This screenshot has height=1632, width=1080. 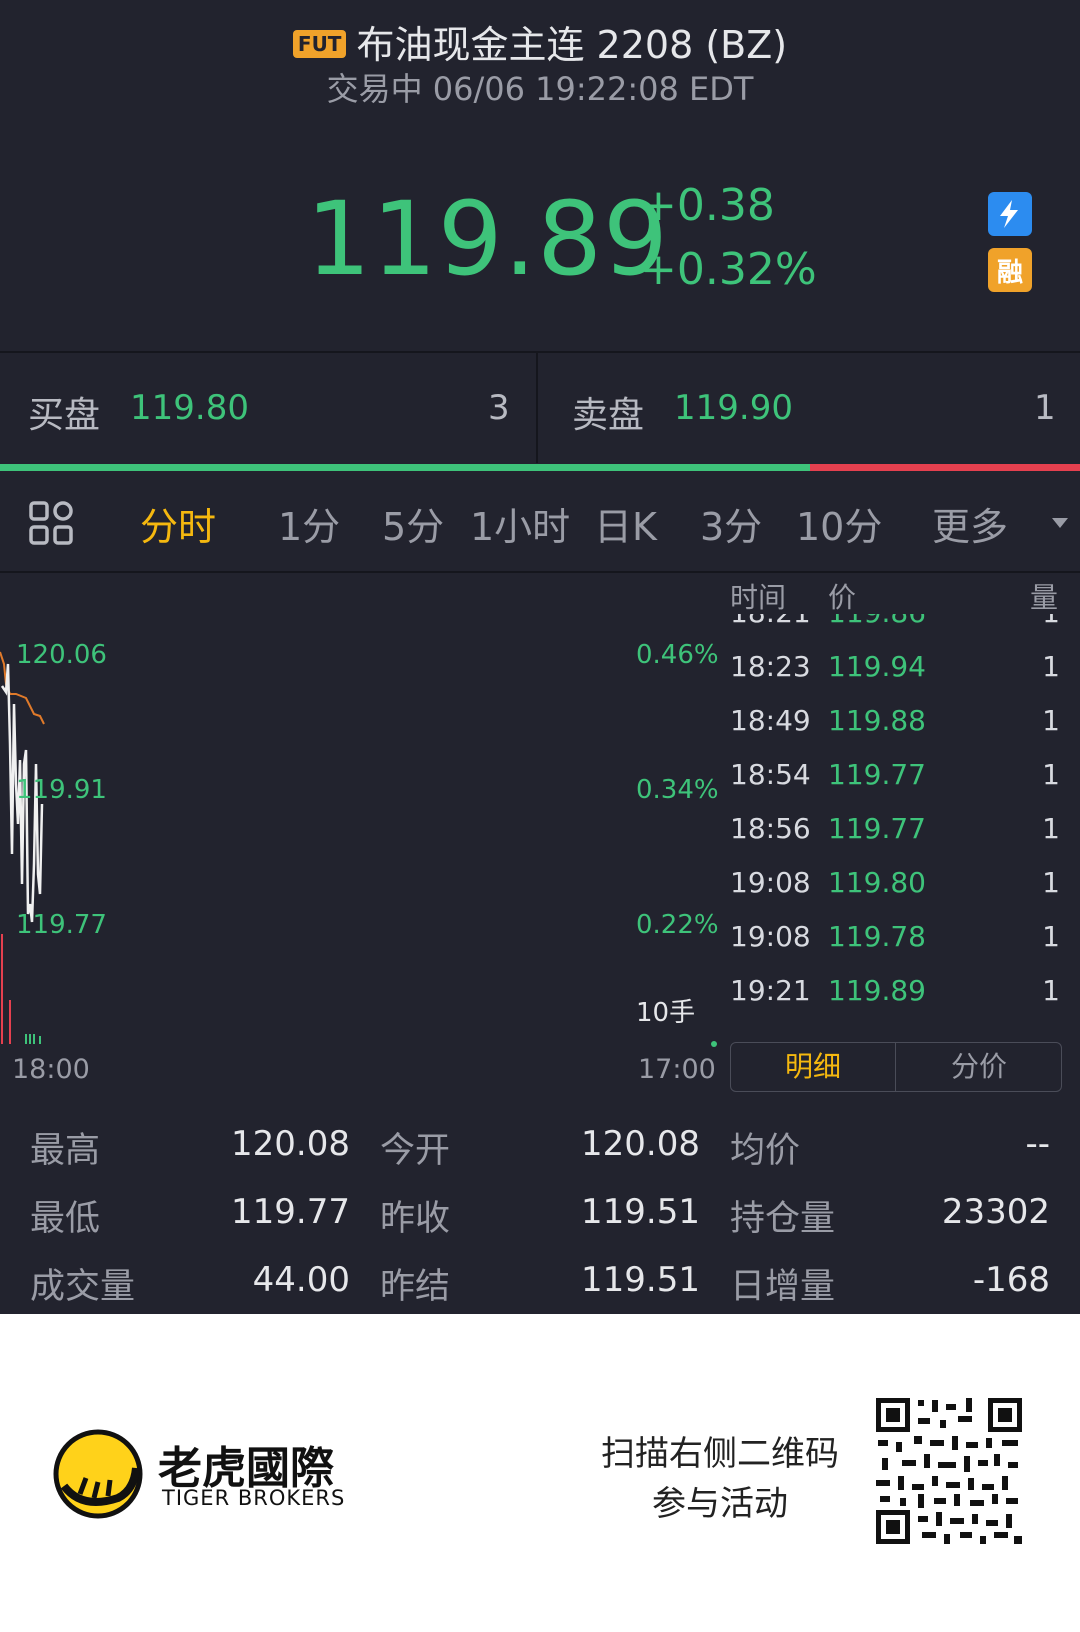 What do you see at coordinates (770, 621) in the screenshot?
I see `trade-time: 18:21` at bounding box center [770, 621].